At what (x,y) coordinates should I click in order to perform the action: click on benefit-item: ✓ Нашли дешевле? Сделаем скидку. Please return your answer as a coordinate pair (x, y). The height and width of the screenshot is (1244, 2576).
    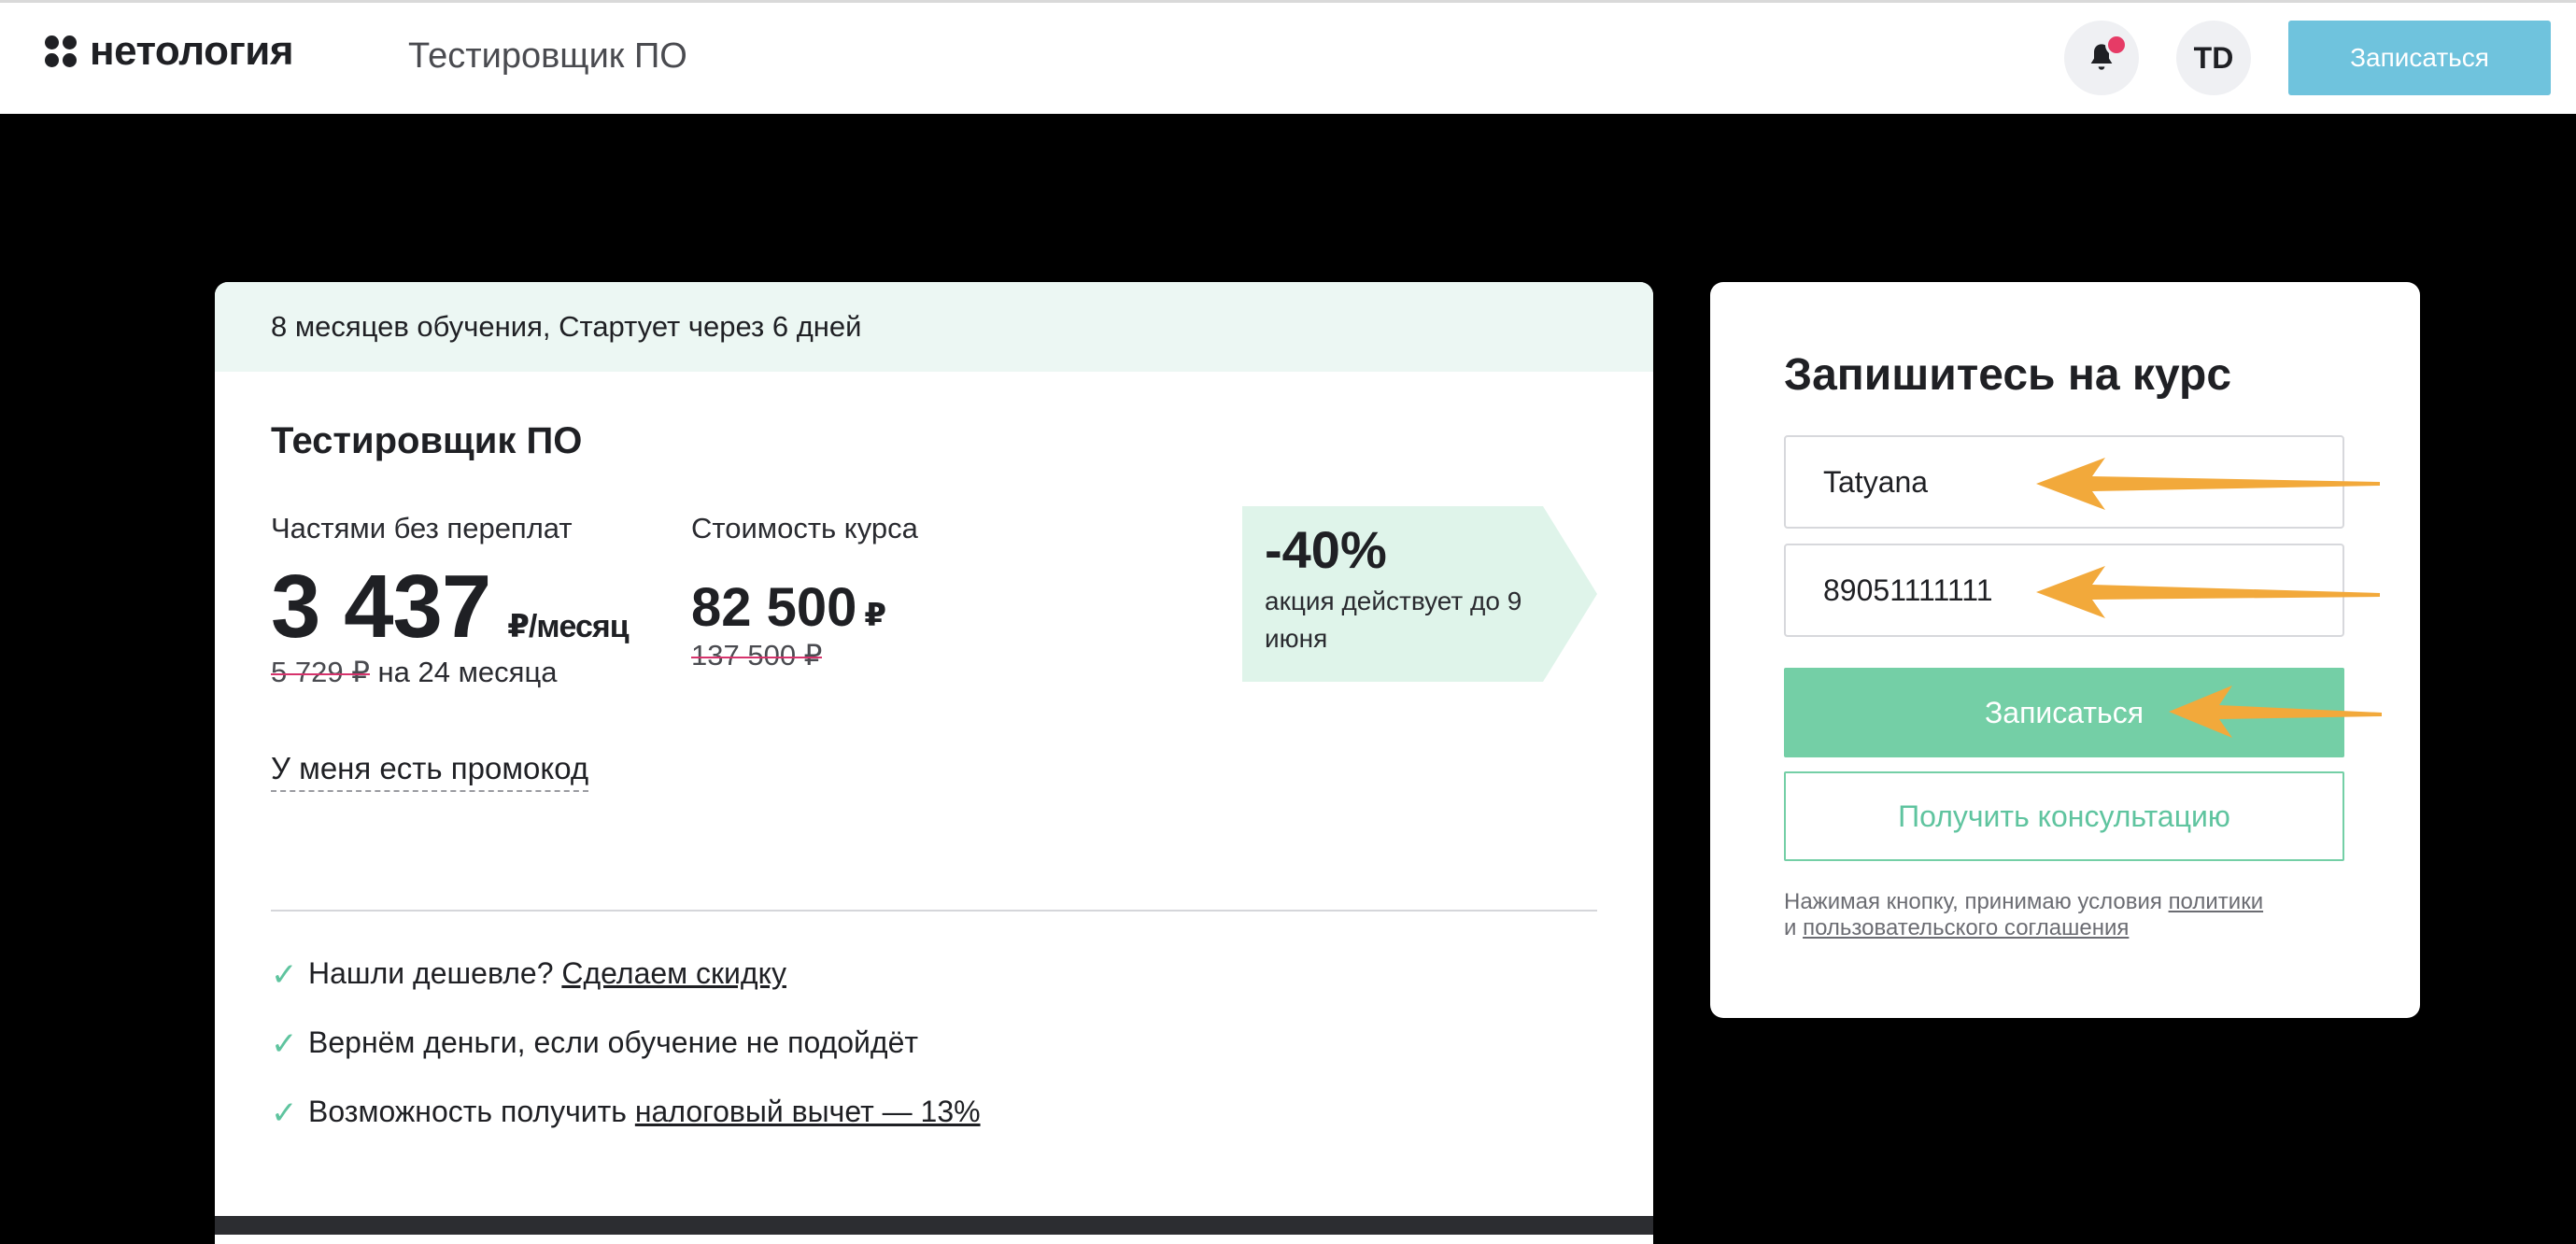
    Looking at the image, I should click on (626, 990).